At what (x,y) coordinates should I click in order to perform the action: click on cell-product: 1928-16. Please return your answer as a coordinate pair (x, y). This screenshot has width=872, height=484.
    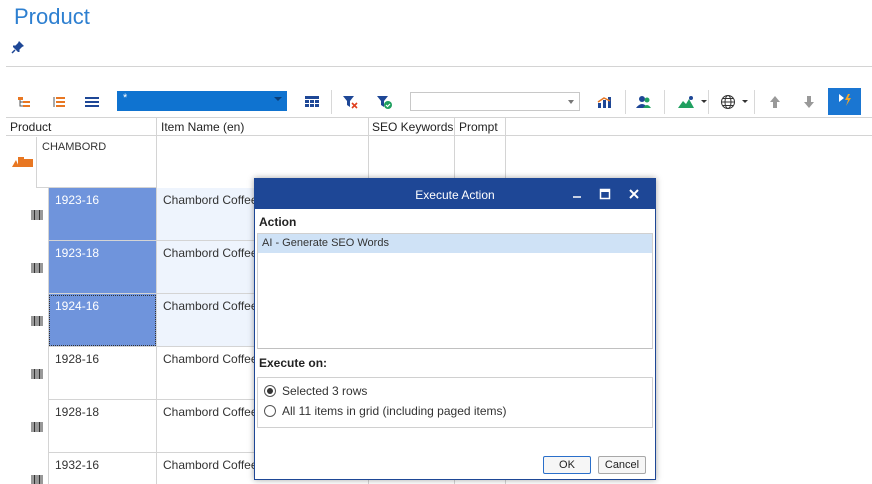
    Looking at the image, I should click on (102, 373).